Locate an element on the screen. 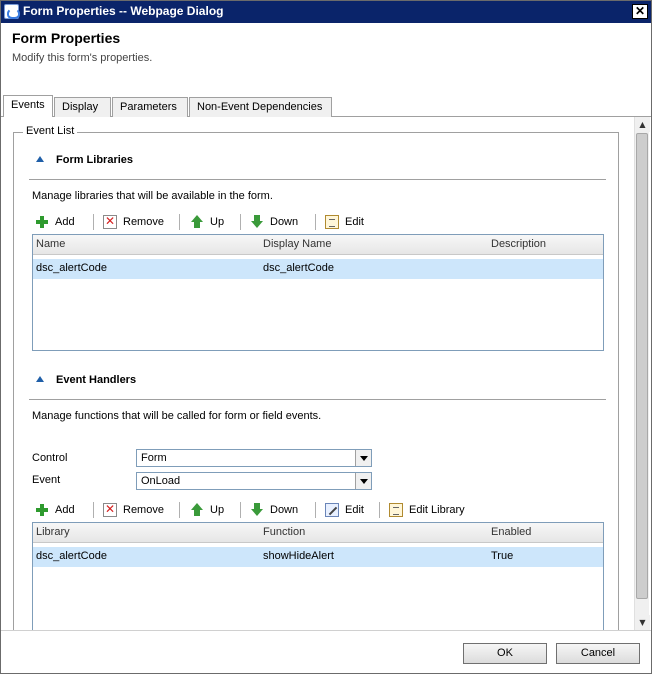 This screenshot has height=674, width=652. dialog-footer: OK Cancel is located at coordinates (326, 651).